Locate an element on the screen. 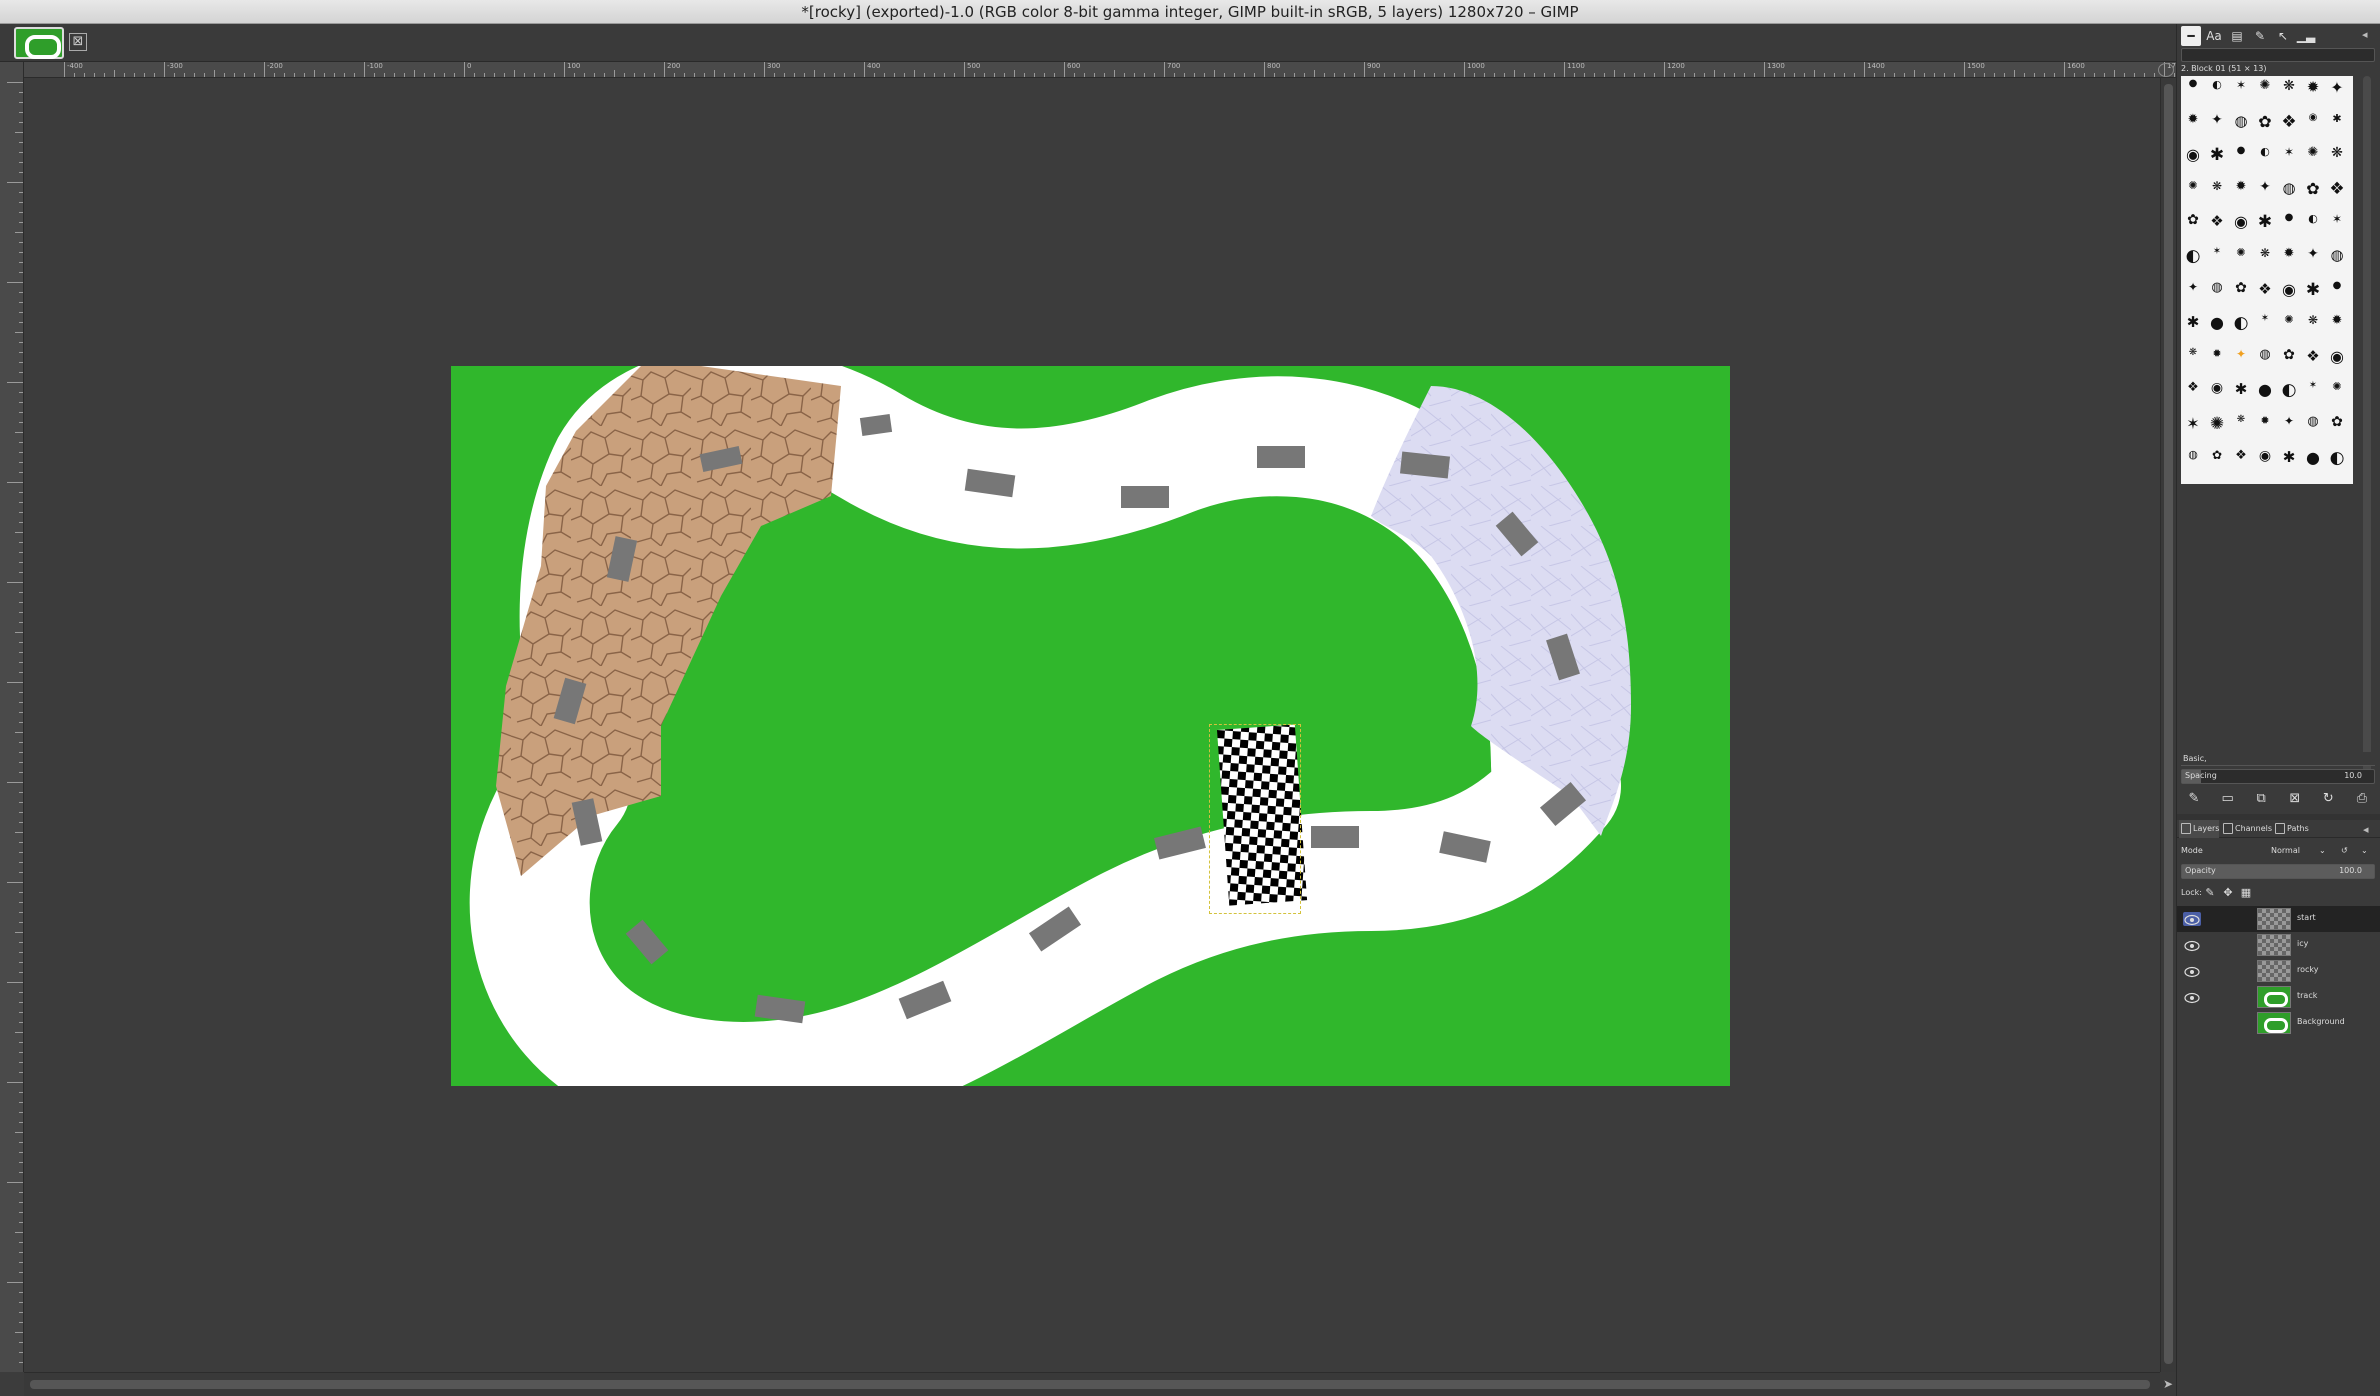  edit-brush-icon: ✎ is located at coordinates (2194, 799).